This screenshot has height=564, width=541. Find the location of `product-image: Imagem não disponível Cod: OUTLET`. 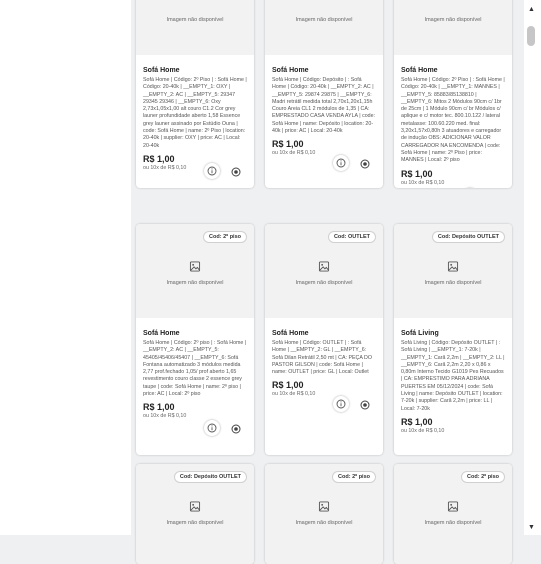

product-image: Imagem não disponível Cod: OUTLET is located at coordinates (324, 271).